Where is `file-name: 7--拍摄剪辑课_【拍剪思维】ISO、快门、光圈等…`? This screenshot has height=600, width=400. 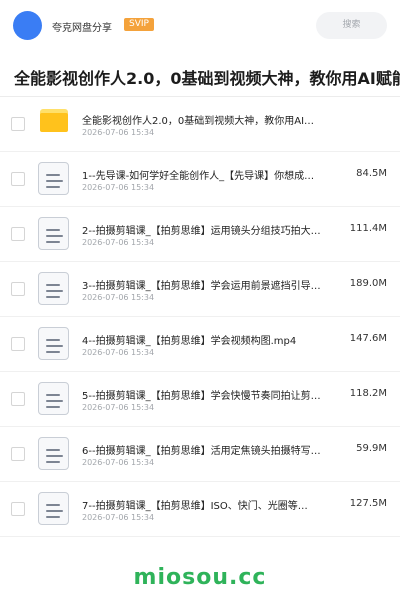
file-name: 7--拍摄剪辑课_【拍剪思维】ISO、快门、光圈等… is located at coordinates (195, 506).